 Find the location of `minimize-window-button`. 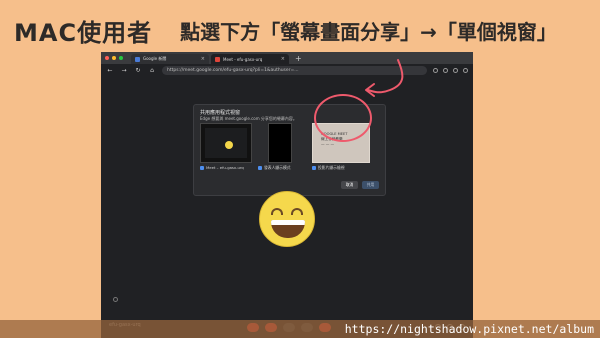

minimize-window-button is located at coordinates (114, 58).